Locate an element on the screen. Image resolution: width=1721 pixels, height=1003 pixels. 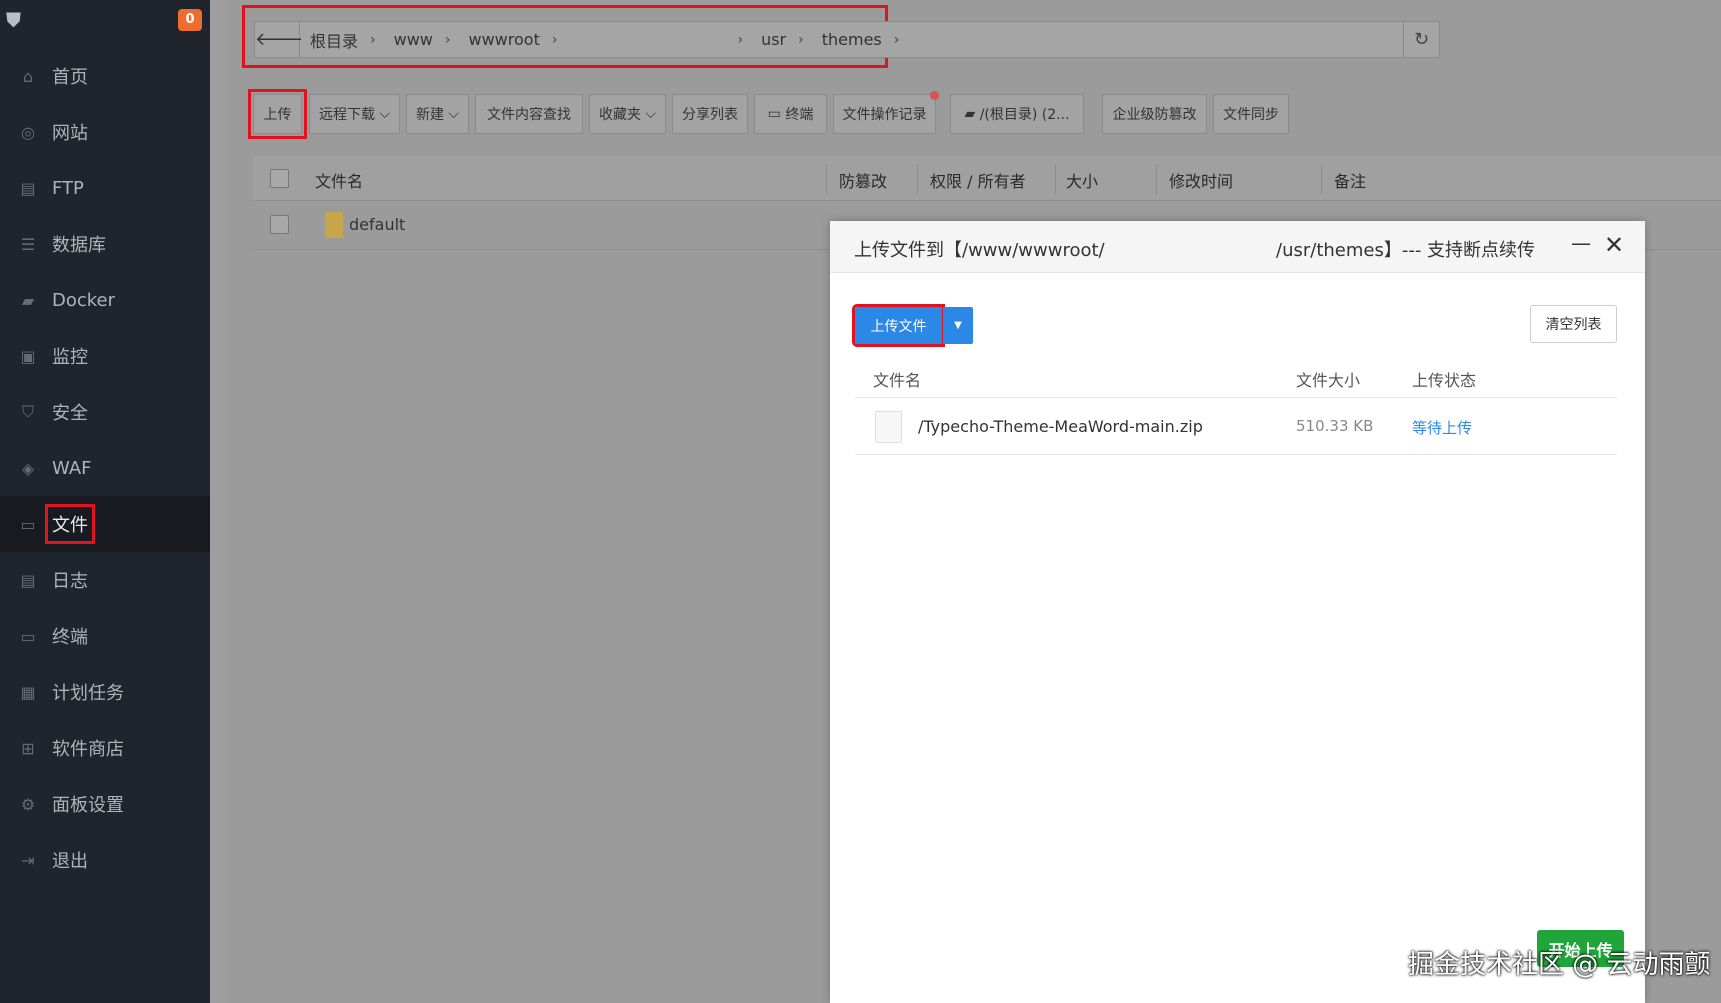
row-filename: default is located at coordinates (377, 224).